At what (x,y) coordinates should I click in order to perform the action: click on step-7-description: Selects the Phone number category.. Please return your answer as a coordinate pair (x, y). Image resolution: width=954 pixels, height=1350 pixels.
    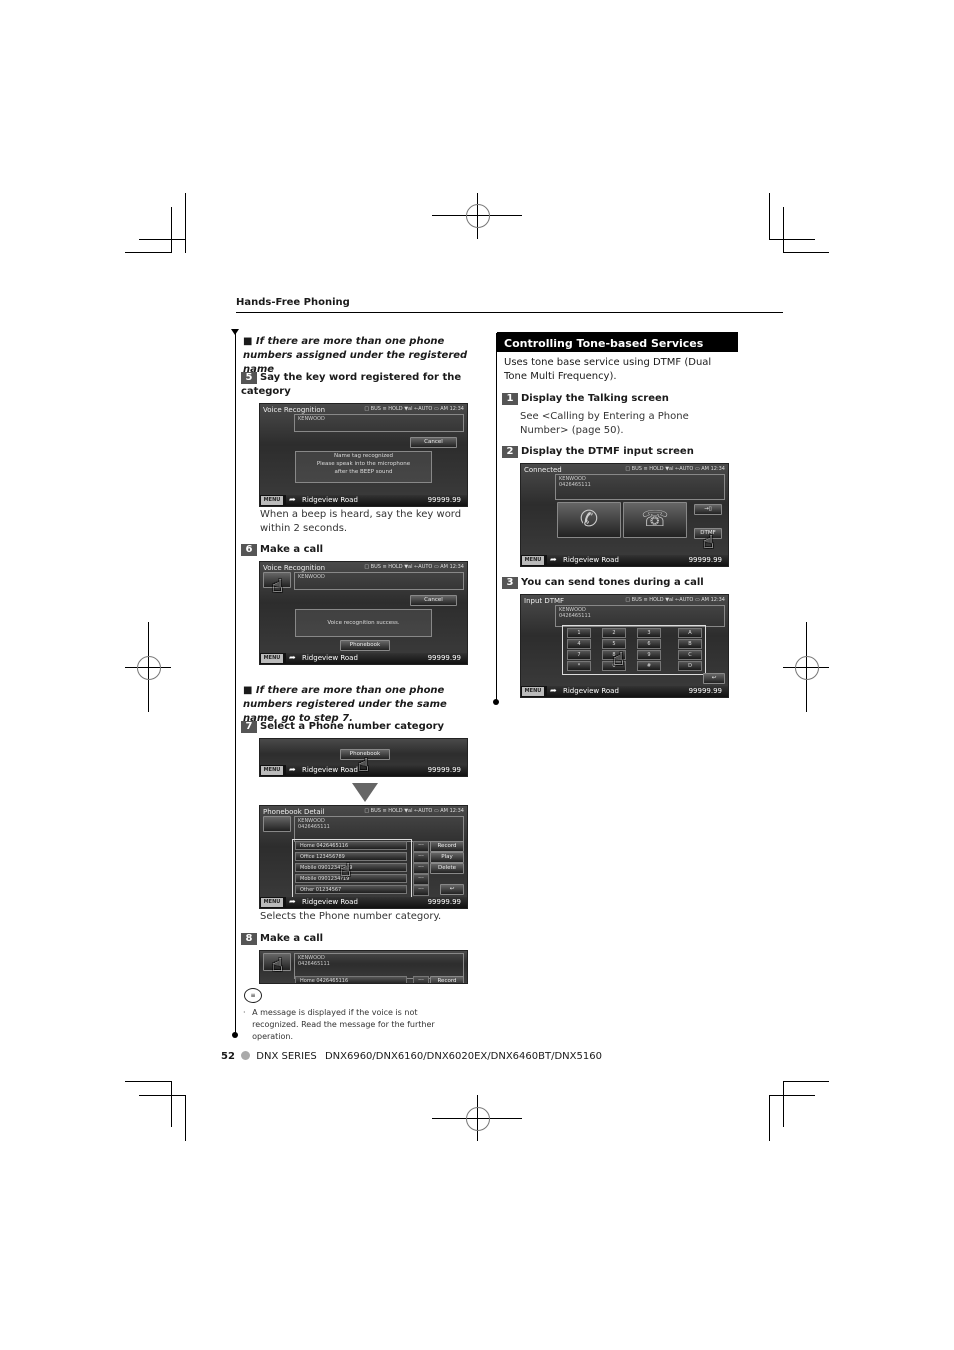
    Looking at the image, I should click on (351, 916).